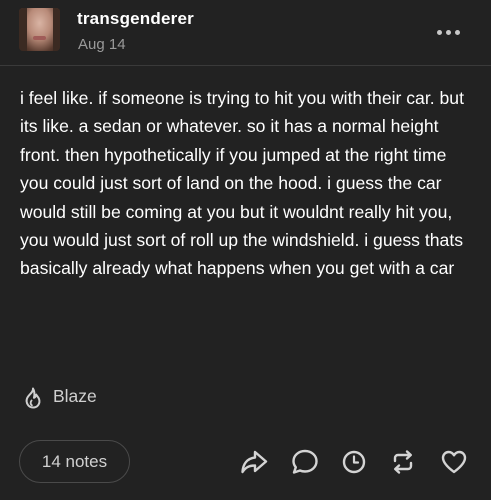 This screenshot has width=491, height=500. I want to click on avatar-hair-left, so click(23, 29).